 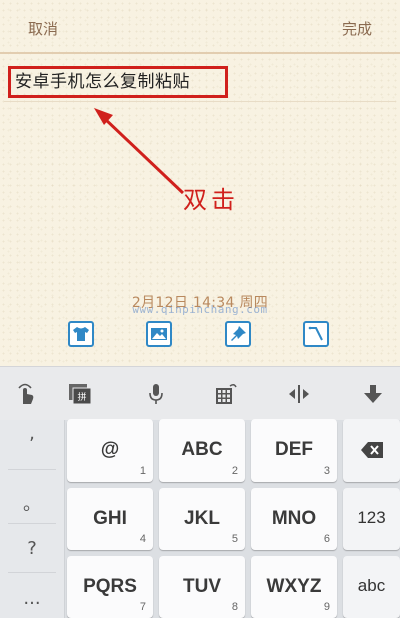 I want to click on backspace-icon, so click(x=372, y=450).